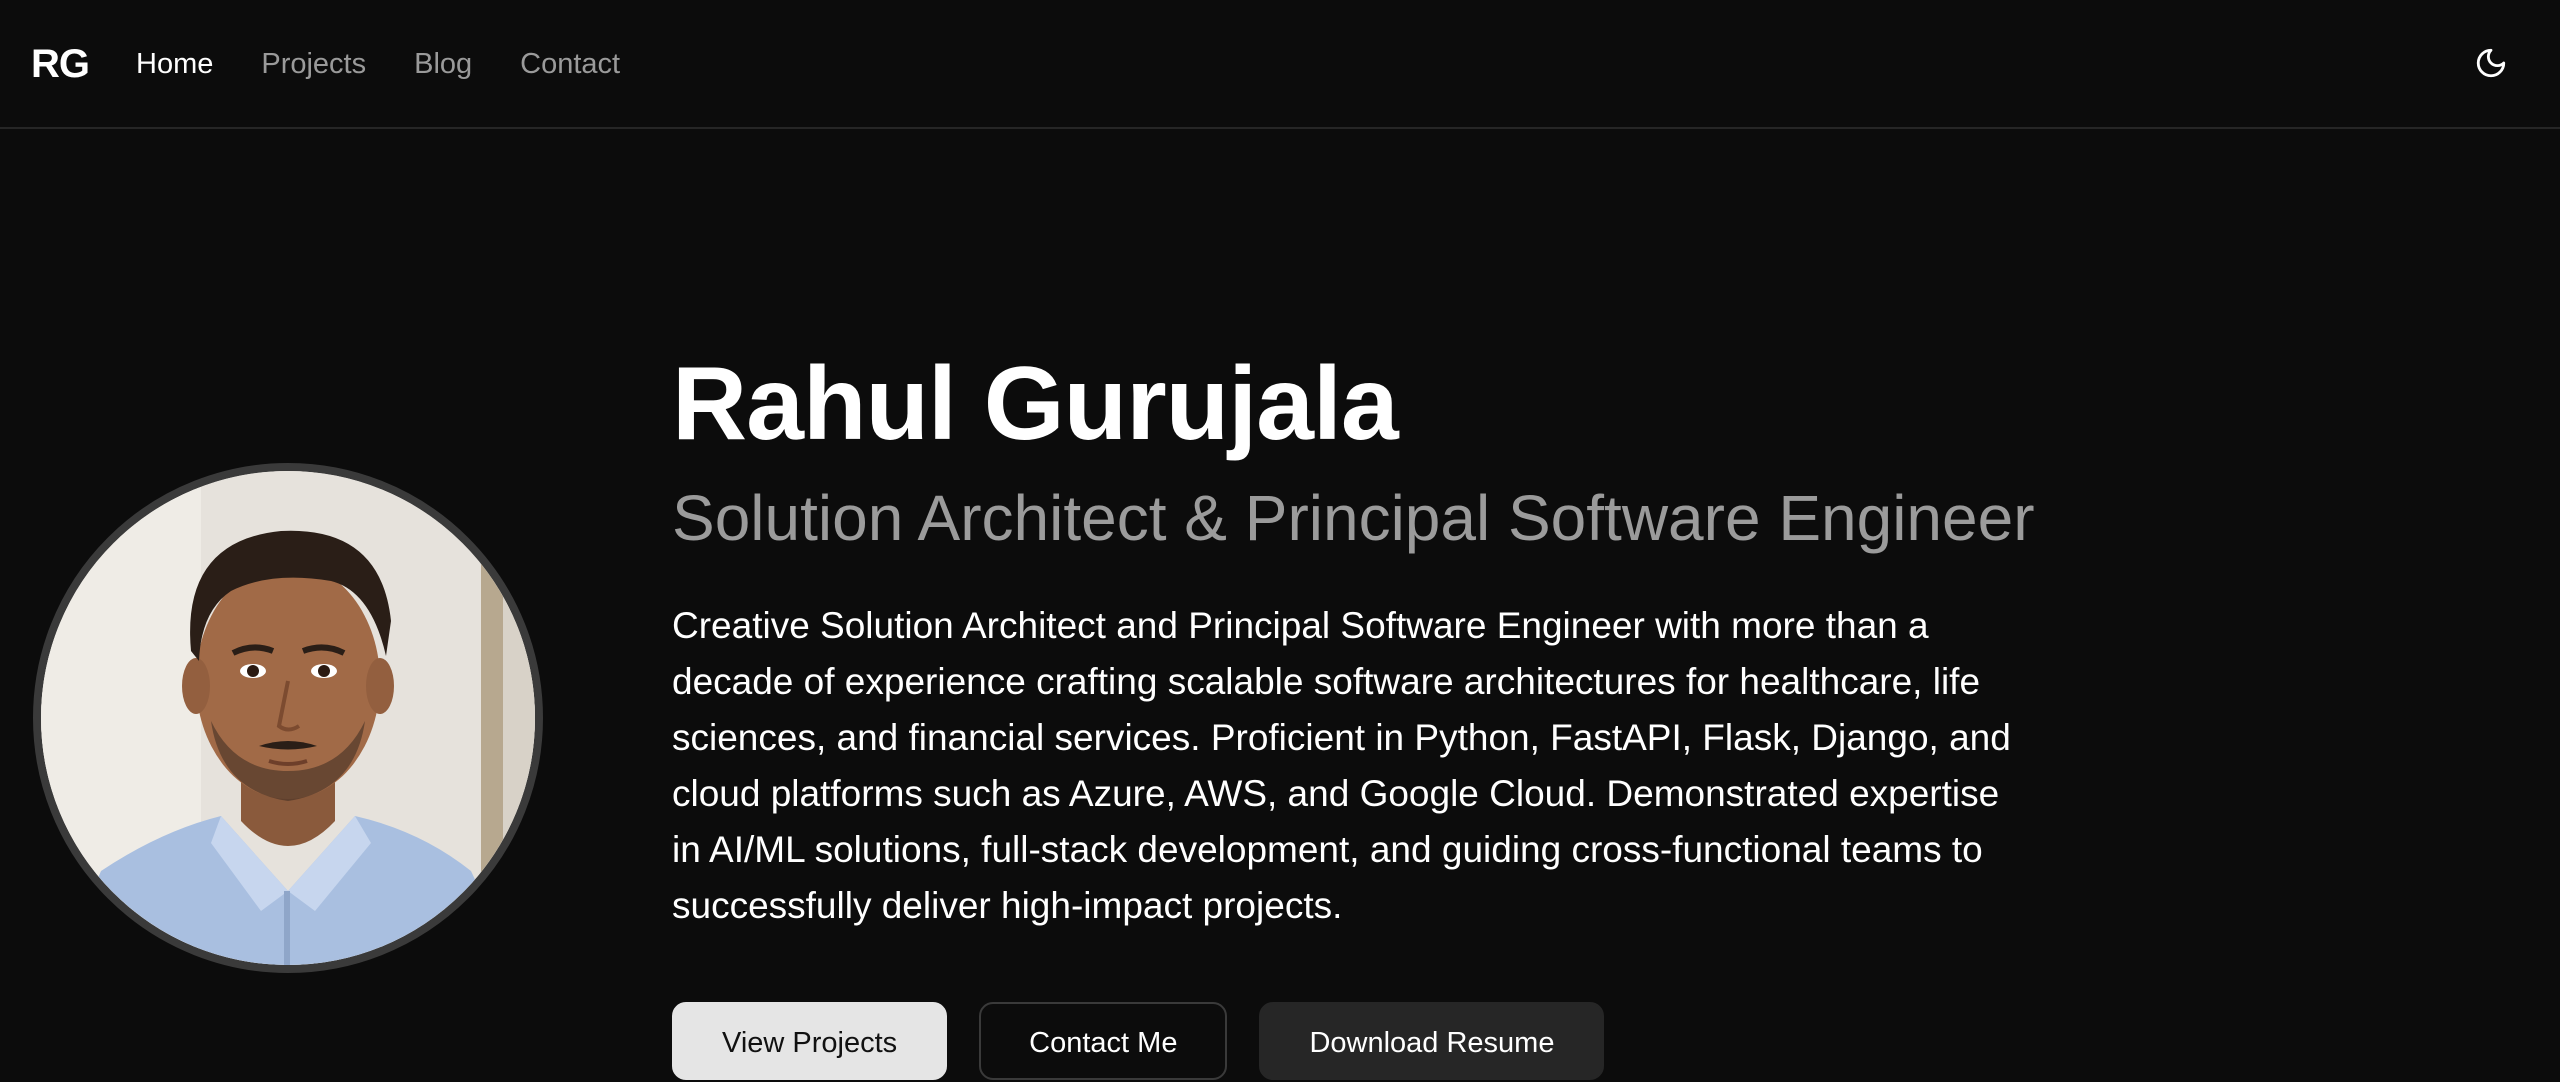  Describe the element at coordinates (570, 64) in the screenshot. I see `nav-link-contact: Contact` at that location.